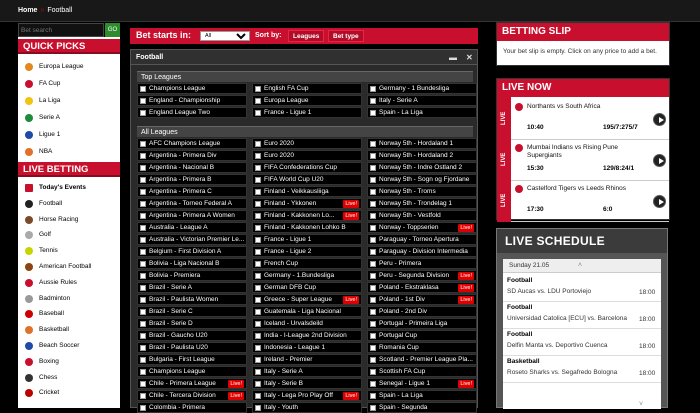  I want to click on live-sport-item: Cricket, so click(70, 393).